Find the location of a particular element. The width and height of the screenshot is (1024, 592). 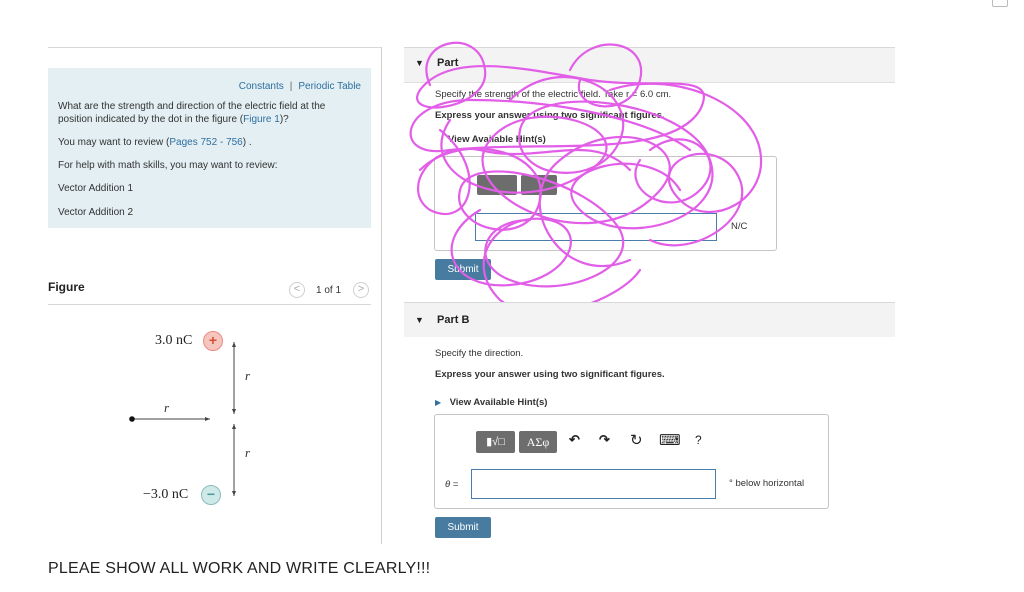

constants-link: Constants is located at coordinates (261, 86).